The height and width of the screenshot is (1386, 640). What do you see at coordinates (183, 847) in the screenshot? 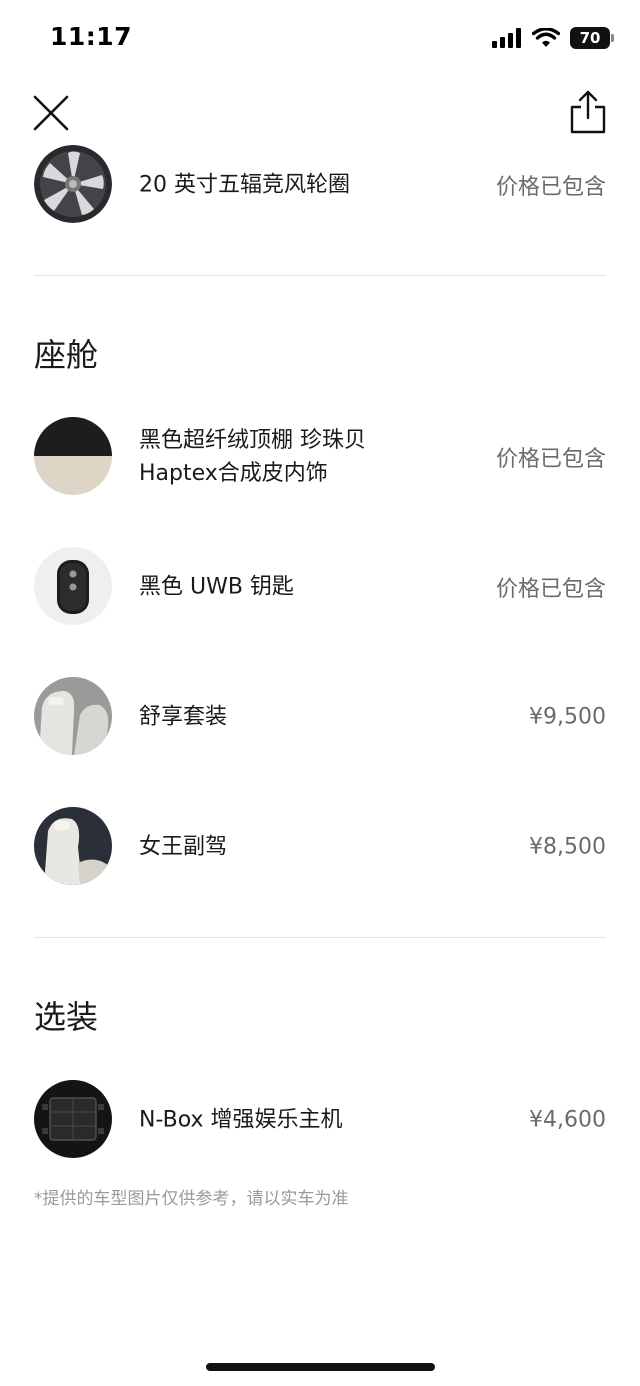
I see `item-name: 女王副驾` at bounding box center [183, 847].